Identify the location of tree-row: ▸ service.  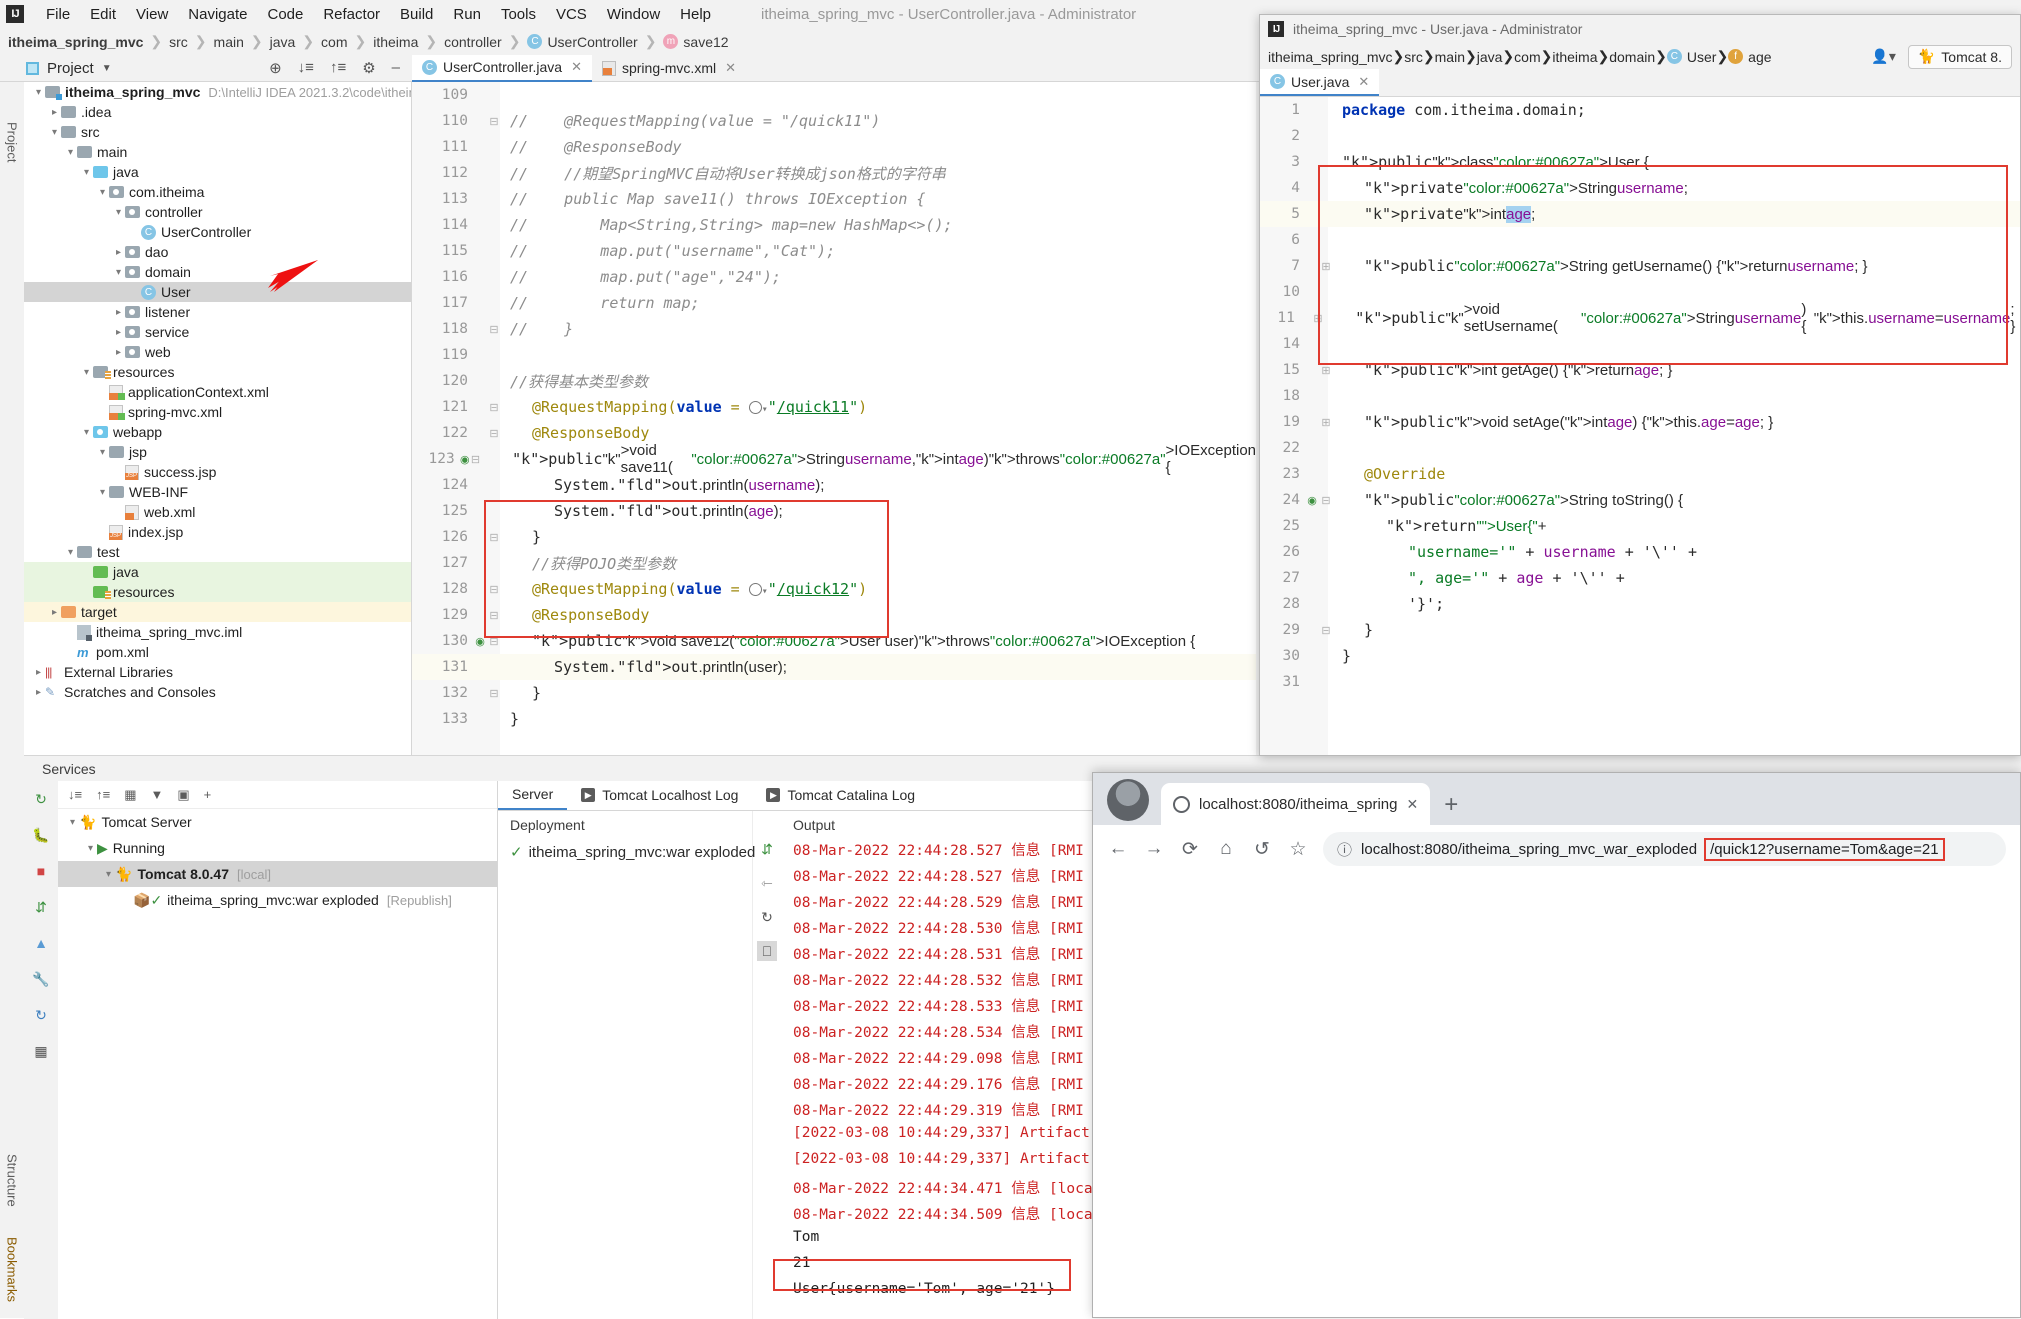
(217, 332).